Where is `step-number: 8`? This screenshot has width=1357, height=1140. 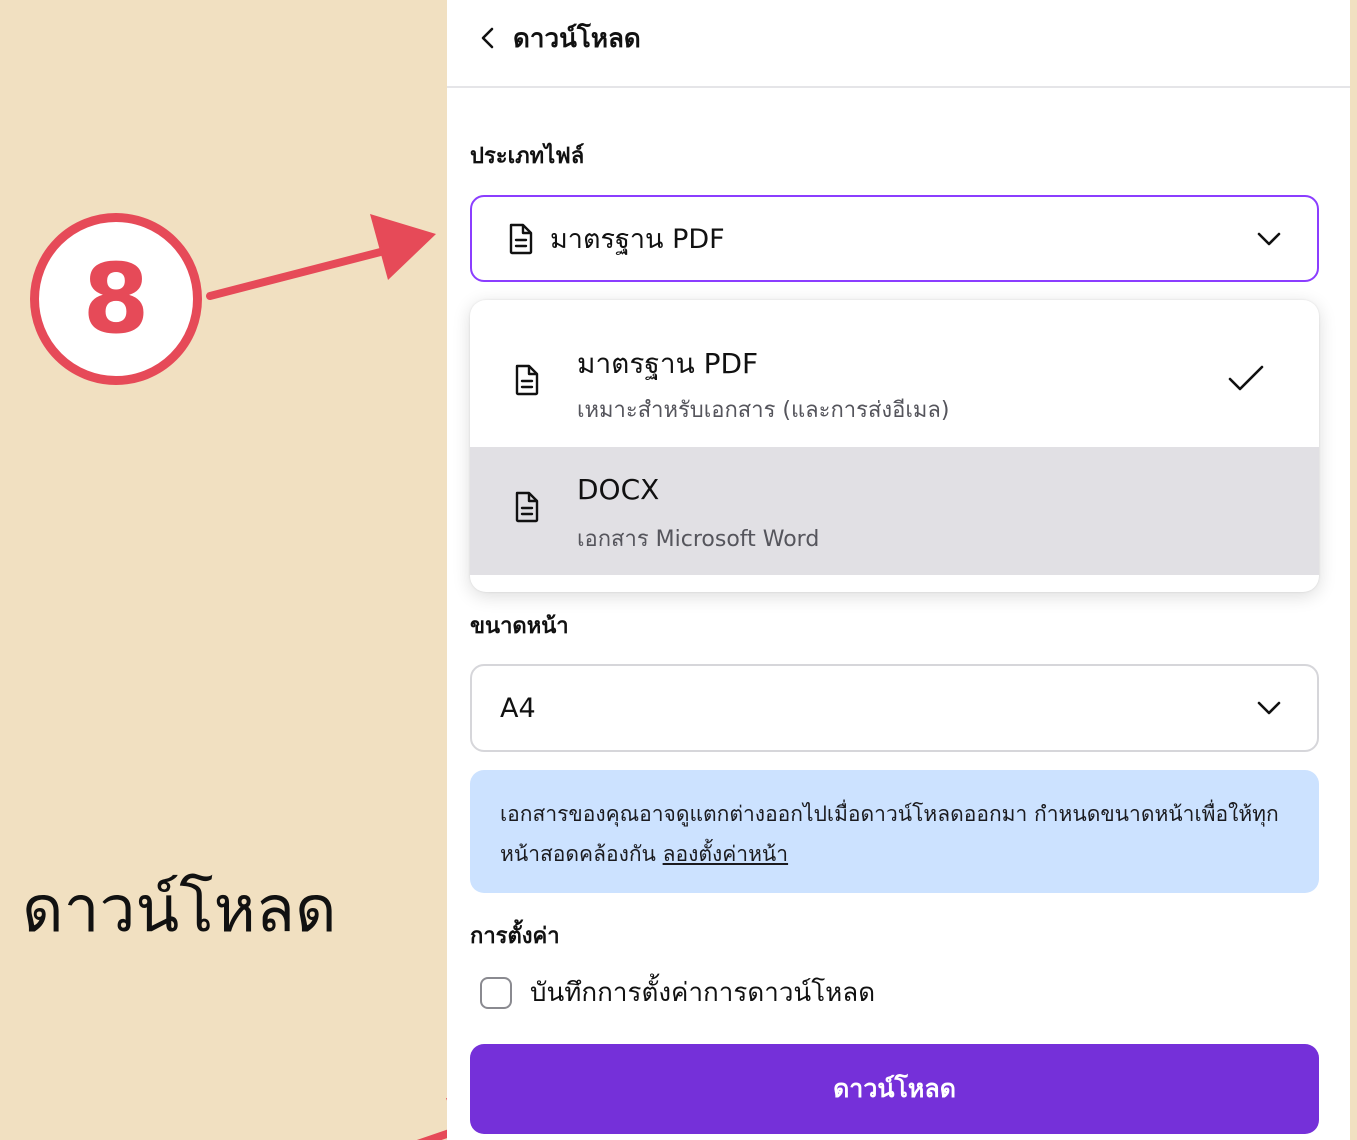 step-number: 8 is located at coordinates (116, 299).